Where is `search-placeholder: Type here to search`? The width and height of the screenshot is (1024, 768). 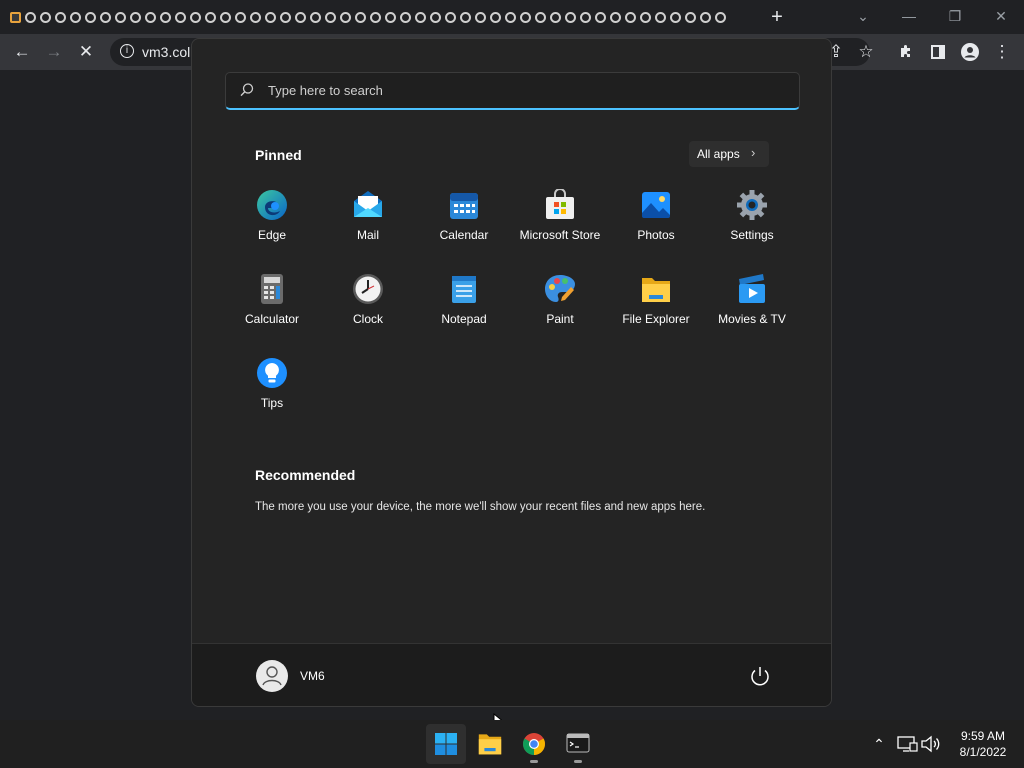 search-placeholder: Type here to search is located at coordinates (325, 90).